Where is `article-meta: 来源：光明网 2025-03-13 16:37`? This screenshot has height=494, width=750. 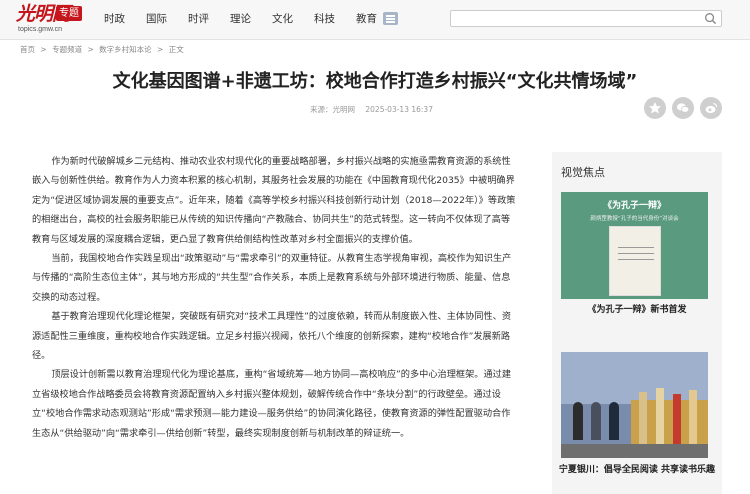 article-meta: 来源：光明网 2025-03-13 16:37 is located at coordinates (375, 109).